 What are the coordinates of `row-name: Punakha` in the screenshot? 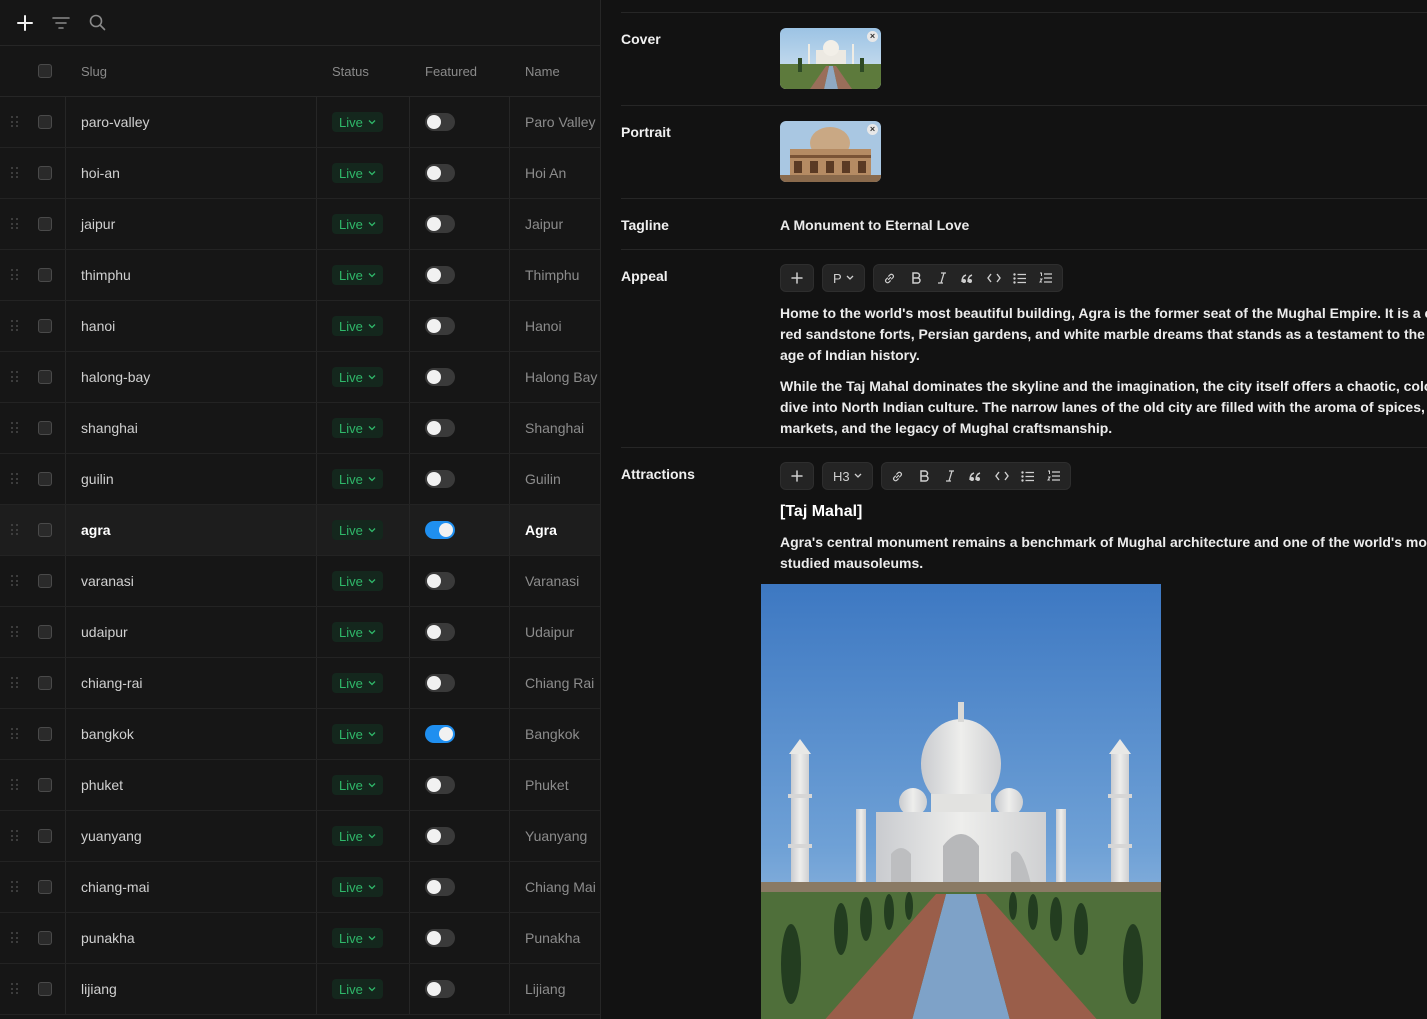 It's located at (552, 938).